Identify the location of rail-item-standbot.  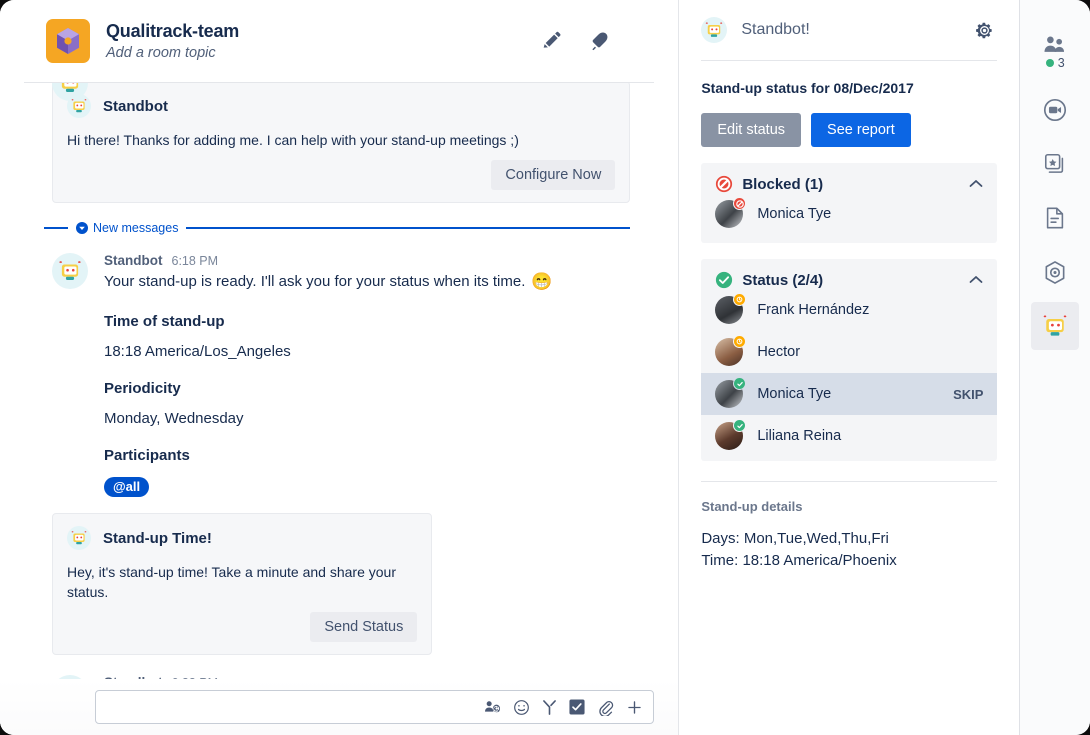
(1055, 326).